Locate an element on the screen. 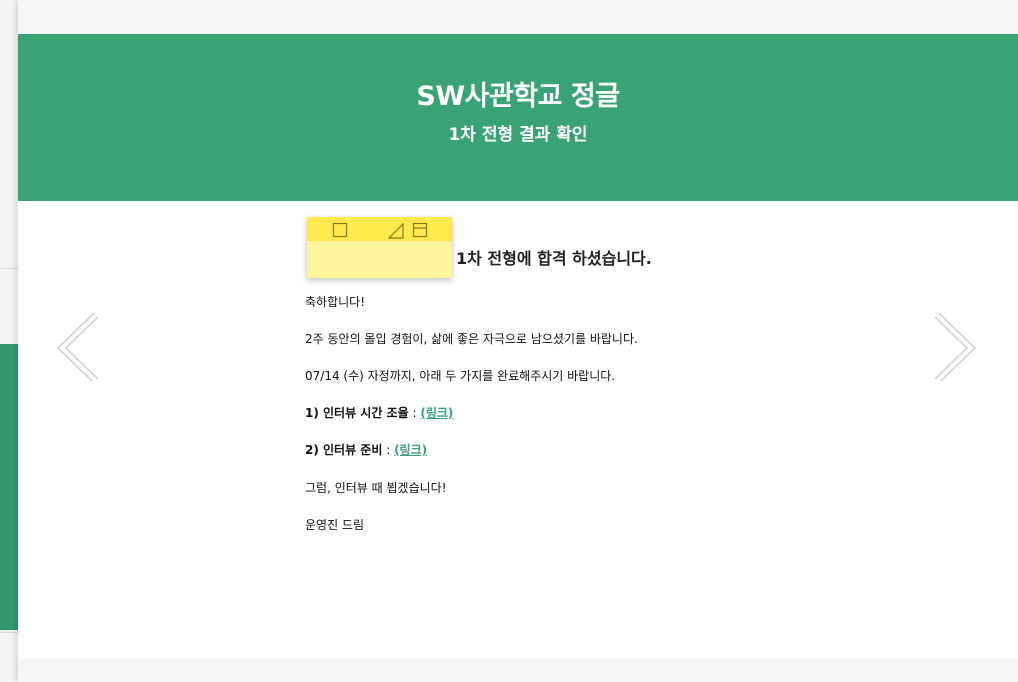  signature-text: 운영진 드림 is located at coordinates (335, 525).